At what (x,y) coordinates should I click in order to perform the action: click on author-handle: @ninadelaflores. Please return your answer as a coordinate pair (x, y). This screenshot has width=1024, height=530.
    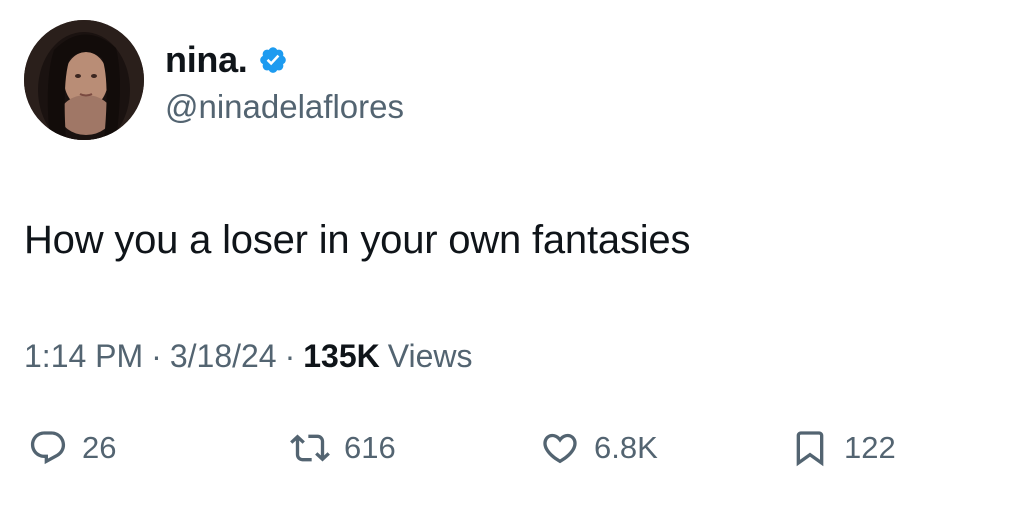
    Looking at the image, I should click on (284, 107).